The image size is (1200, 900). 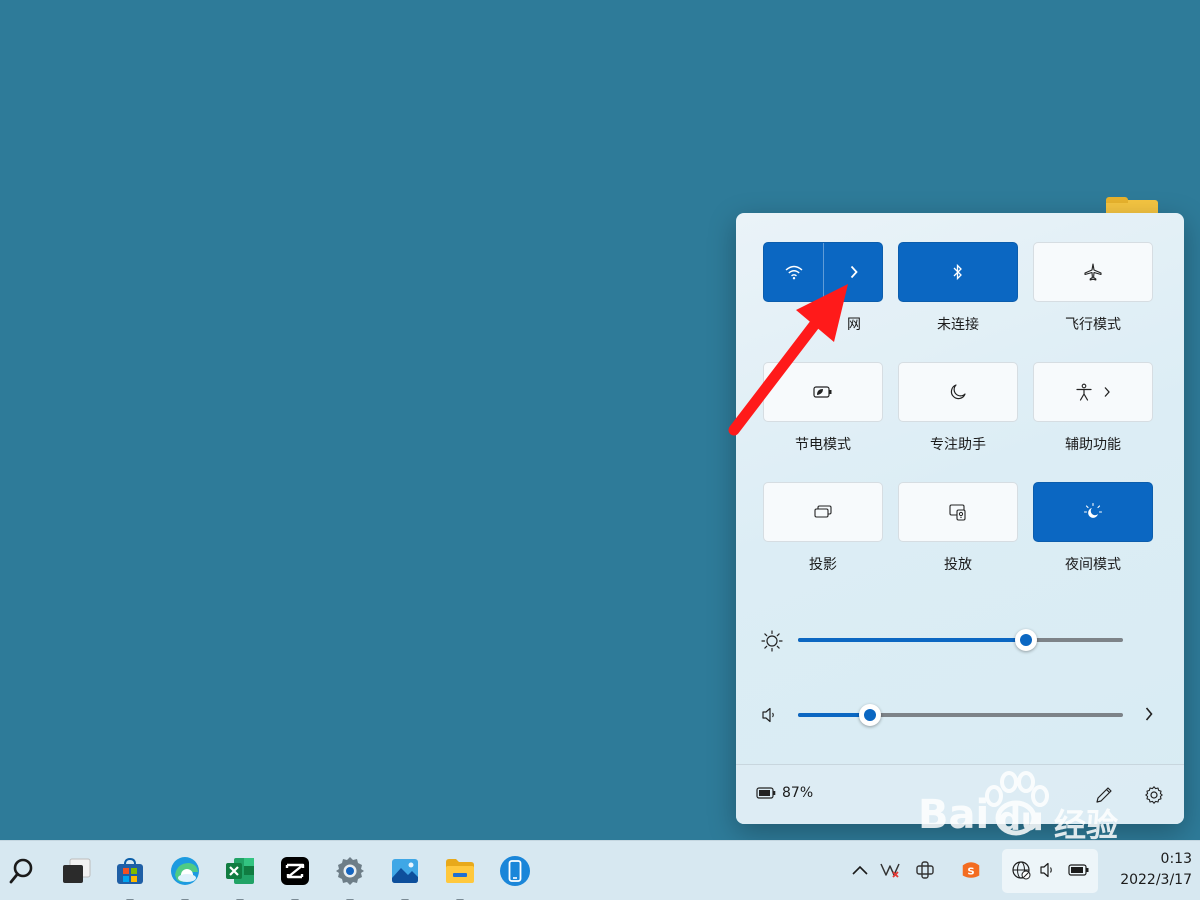 I want to click on tile-accessibility, so click(x=1093, y=392).